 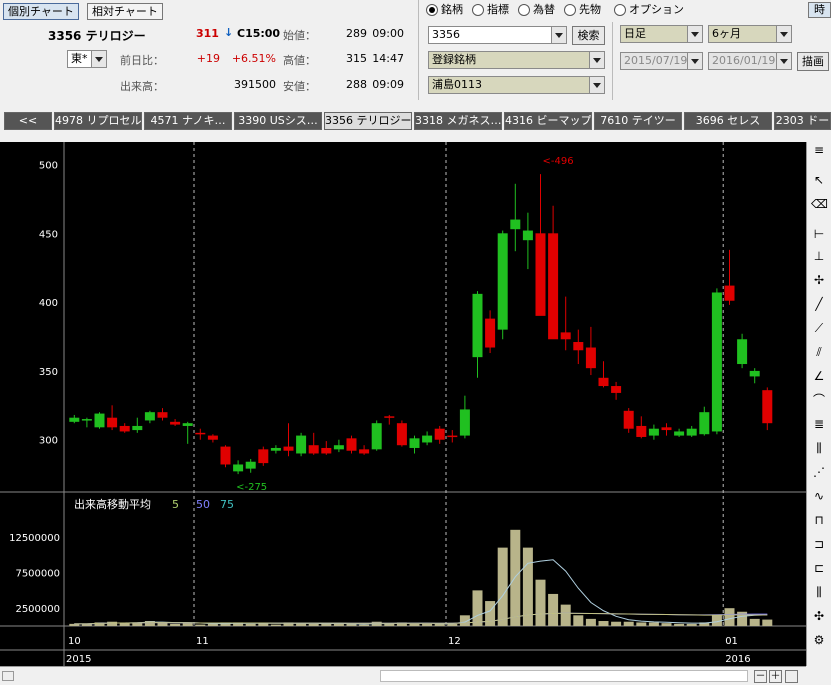 I want to click on parallel-line-icon: ⫽, so click(x=819, y=352).